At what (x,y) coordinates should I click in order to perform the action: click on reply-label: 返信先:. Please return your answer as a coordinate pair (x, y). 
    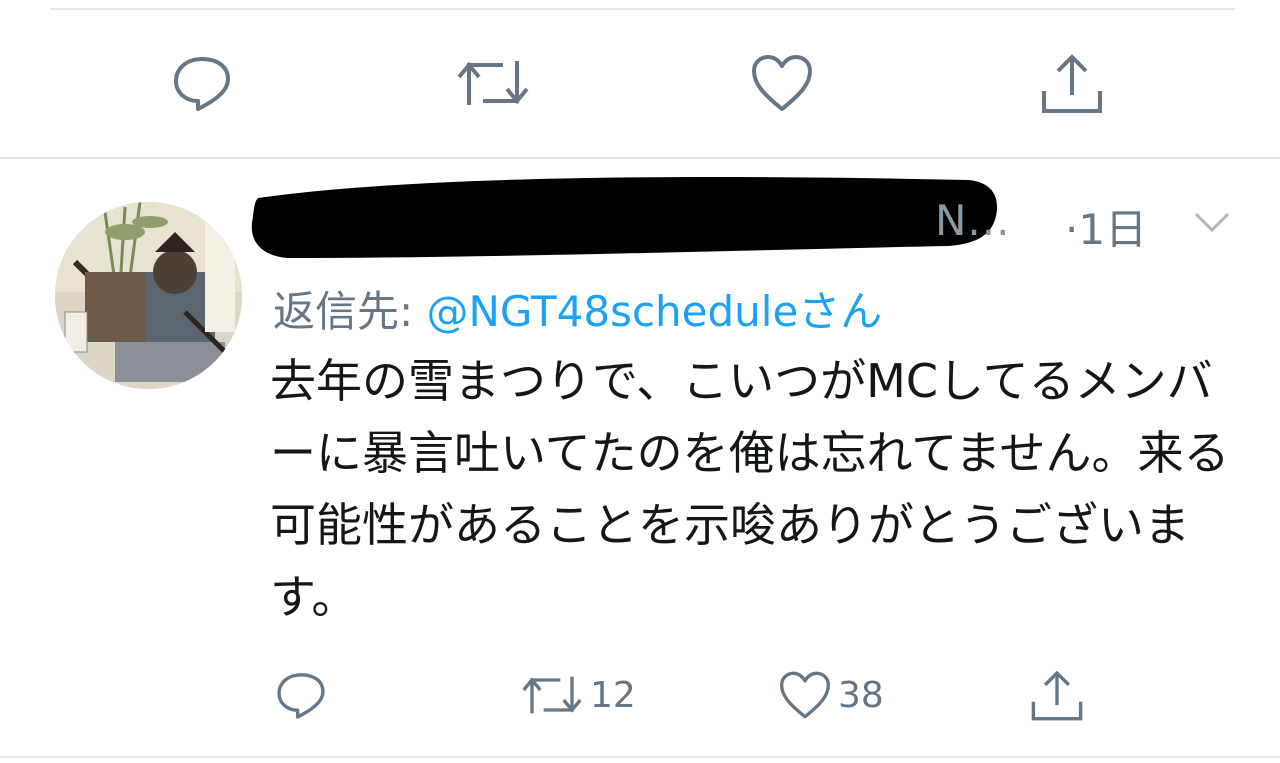
    Looking at the image, I should click on (343, 311).